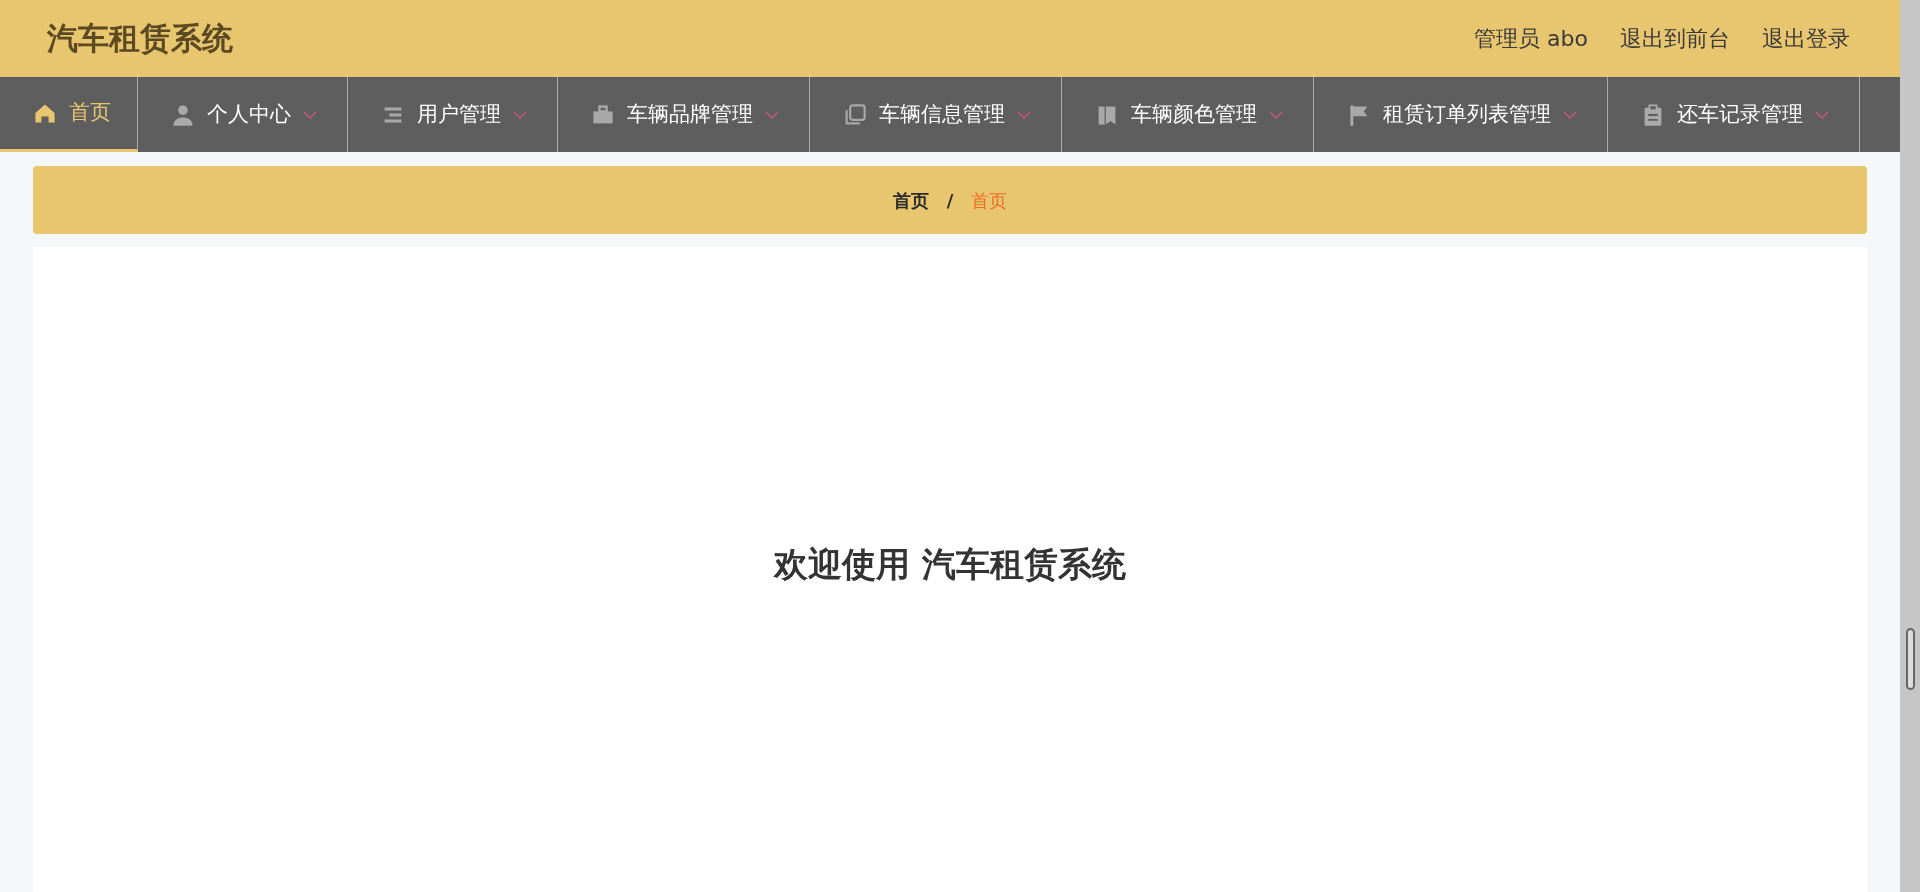 This screenshot has width=1920, height=892. Describe the element at coordinates (1910, 659) in the screenshot. I see `scroll-thumb` at that location.